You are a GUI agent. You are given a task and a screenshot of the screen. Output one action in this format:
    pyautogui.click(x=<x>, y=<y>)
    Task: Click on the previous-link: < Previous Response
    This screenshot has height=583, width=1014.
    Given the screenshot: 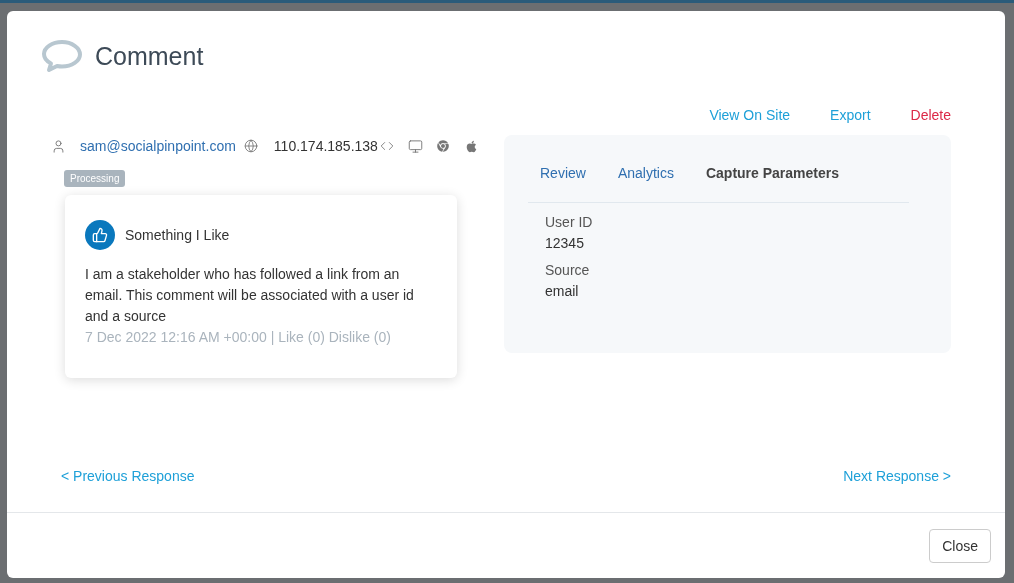 What is the action you would take?
    pyautogui.click(x=128, y=476)
    